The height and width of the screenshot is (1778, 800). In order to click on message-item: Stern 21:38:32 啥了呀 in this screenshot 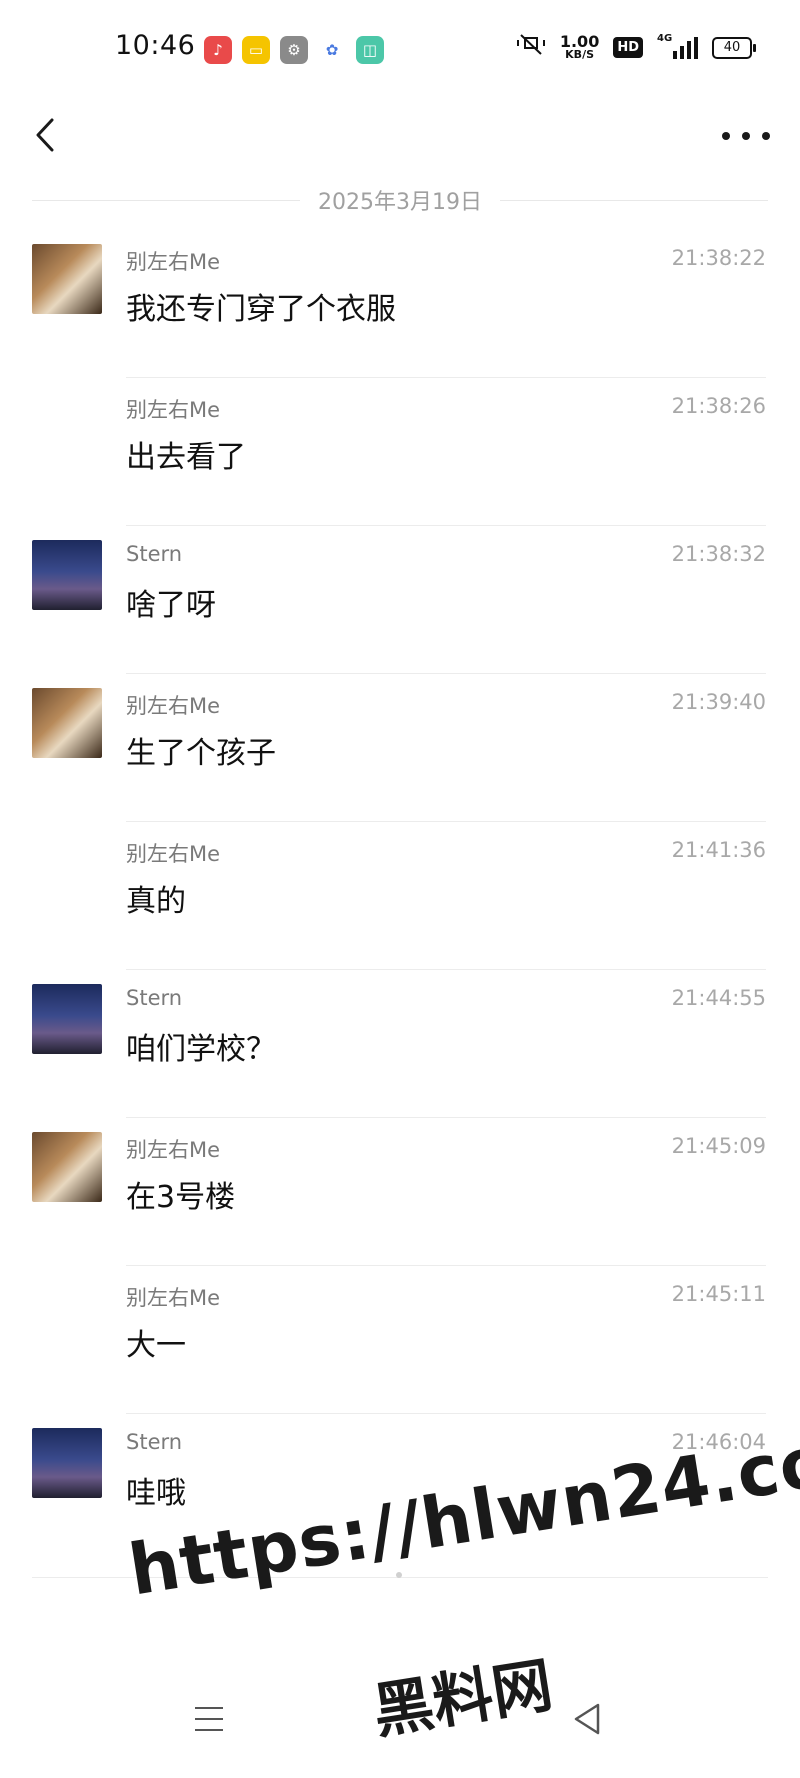, I will do `click(400, 600)`.